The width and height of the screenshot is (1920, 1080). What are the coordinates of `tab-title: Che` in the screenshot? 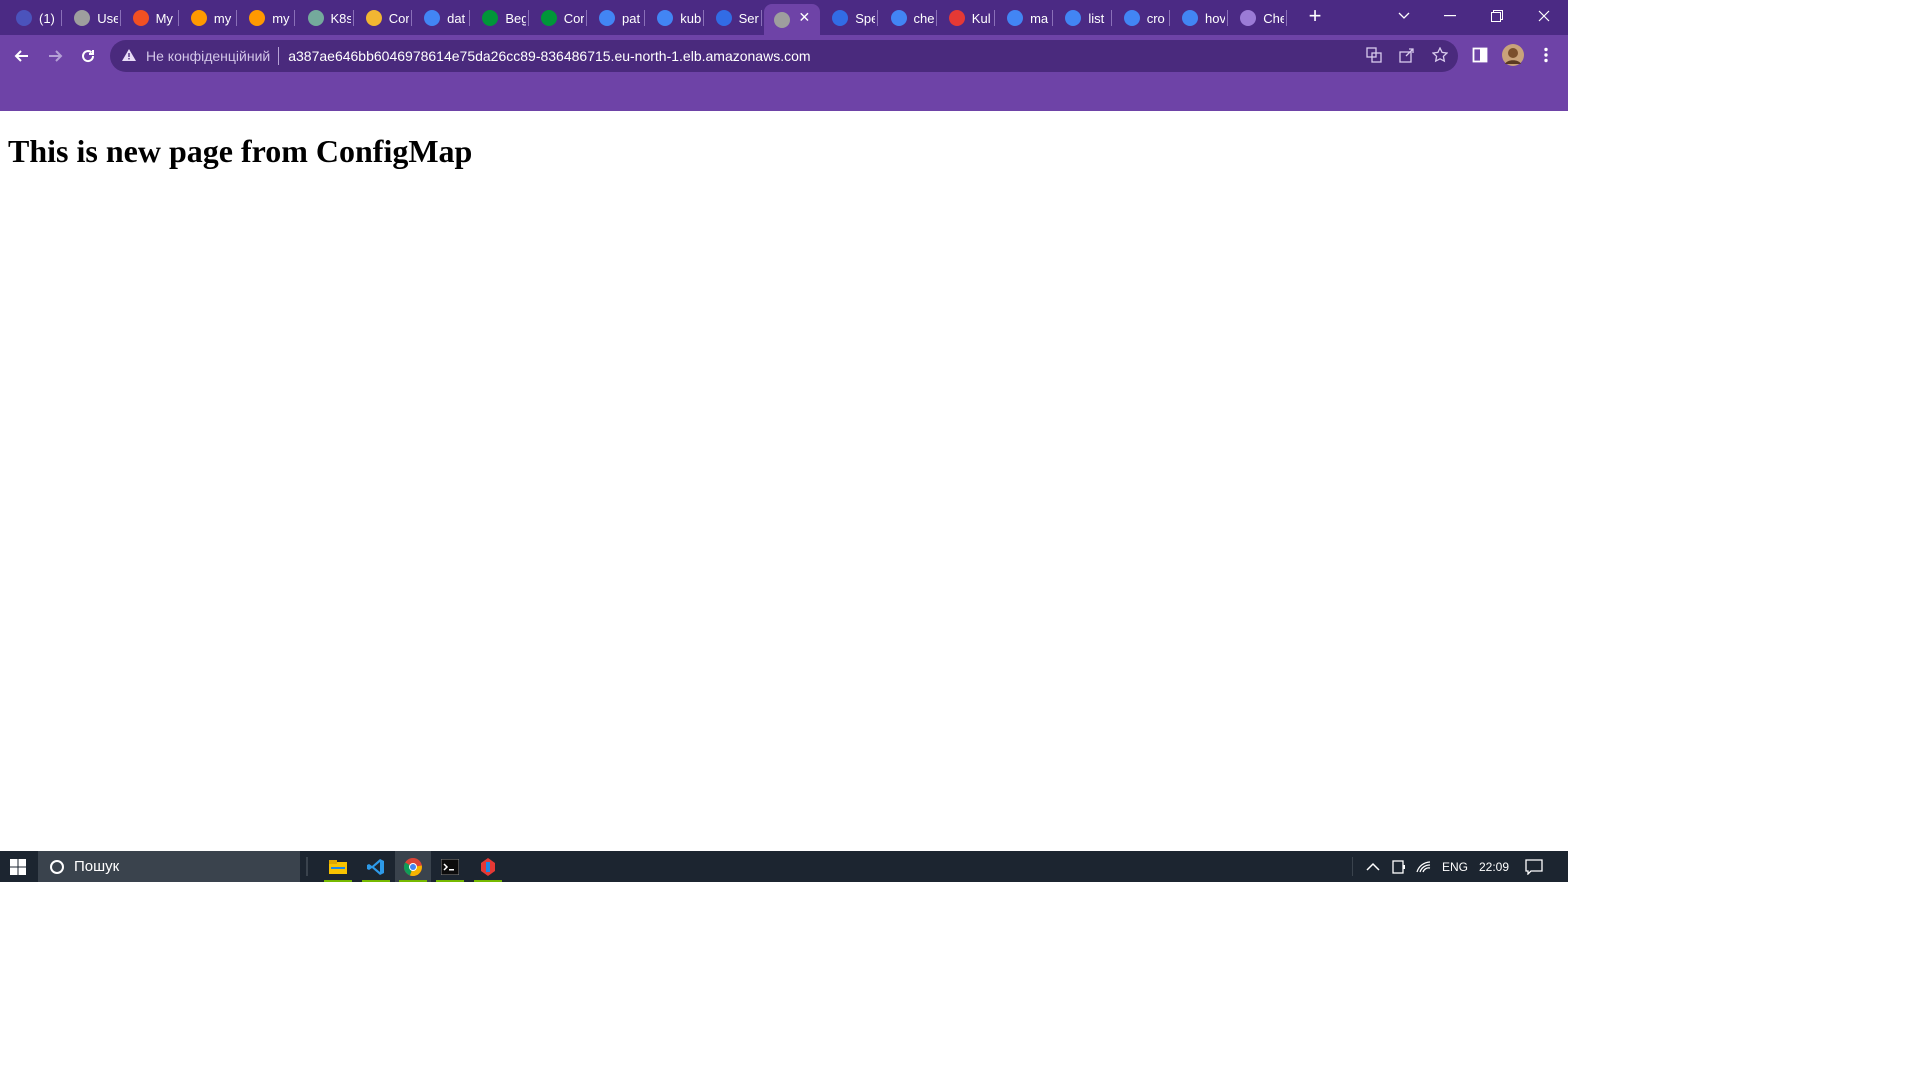 It's located at (1273, 18).